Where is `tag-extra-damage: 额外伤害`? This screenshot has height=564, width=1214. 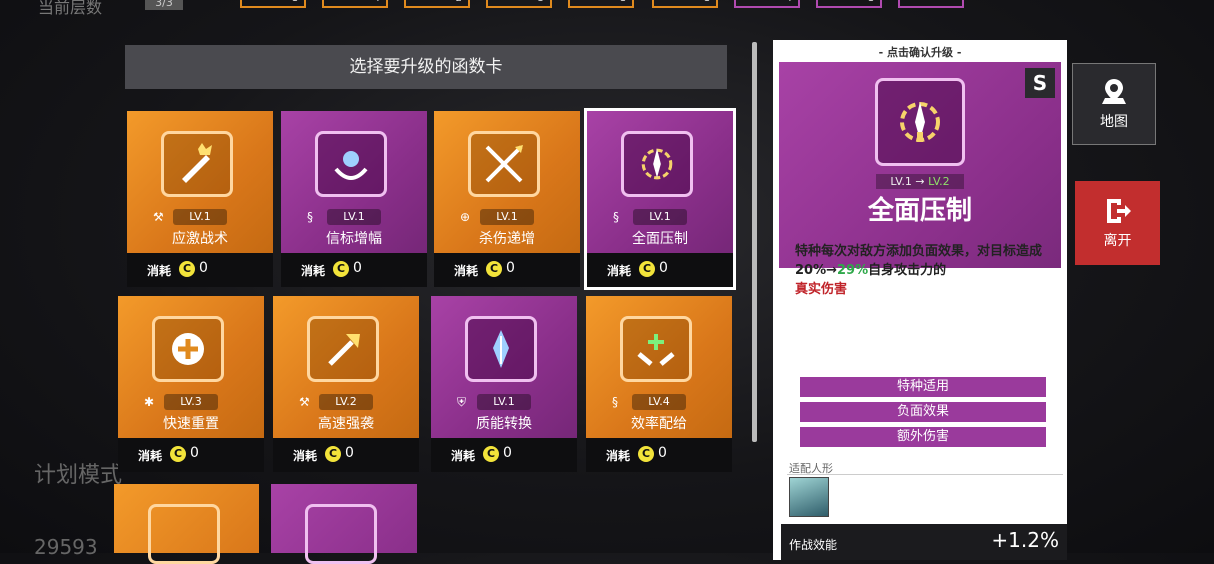
tag-extra-damage: 额外伤害 is located at coordinates (923, 437).